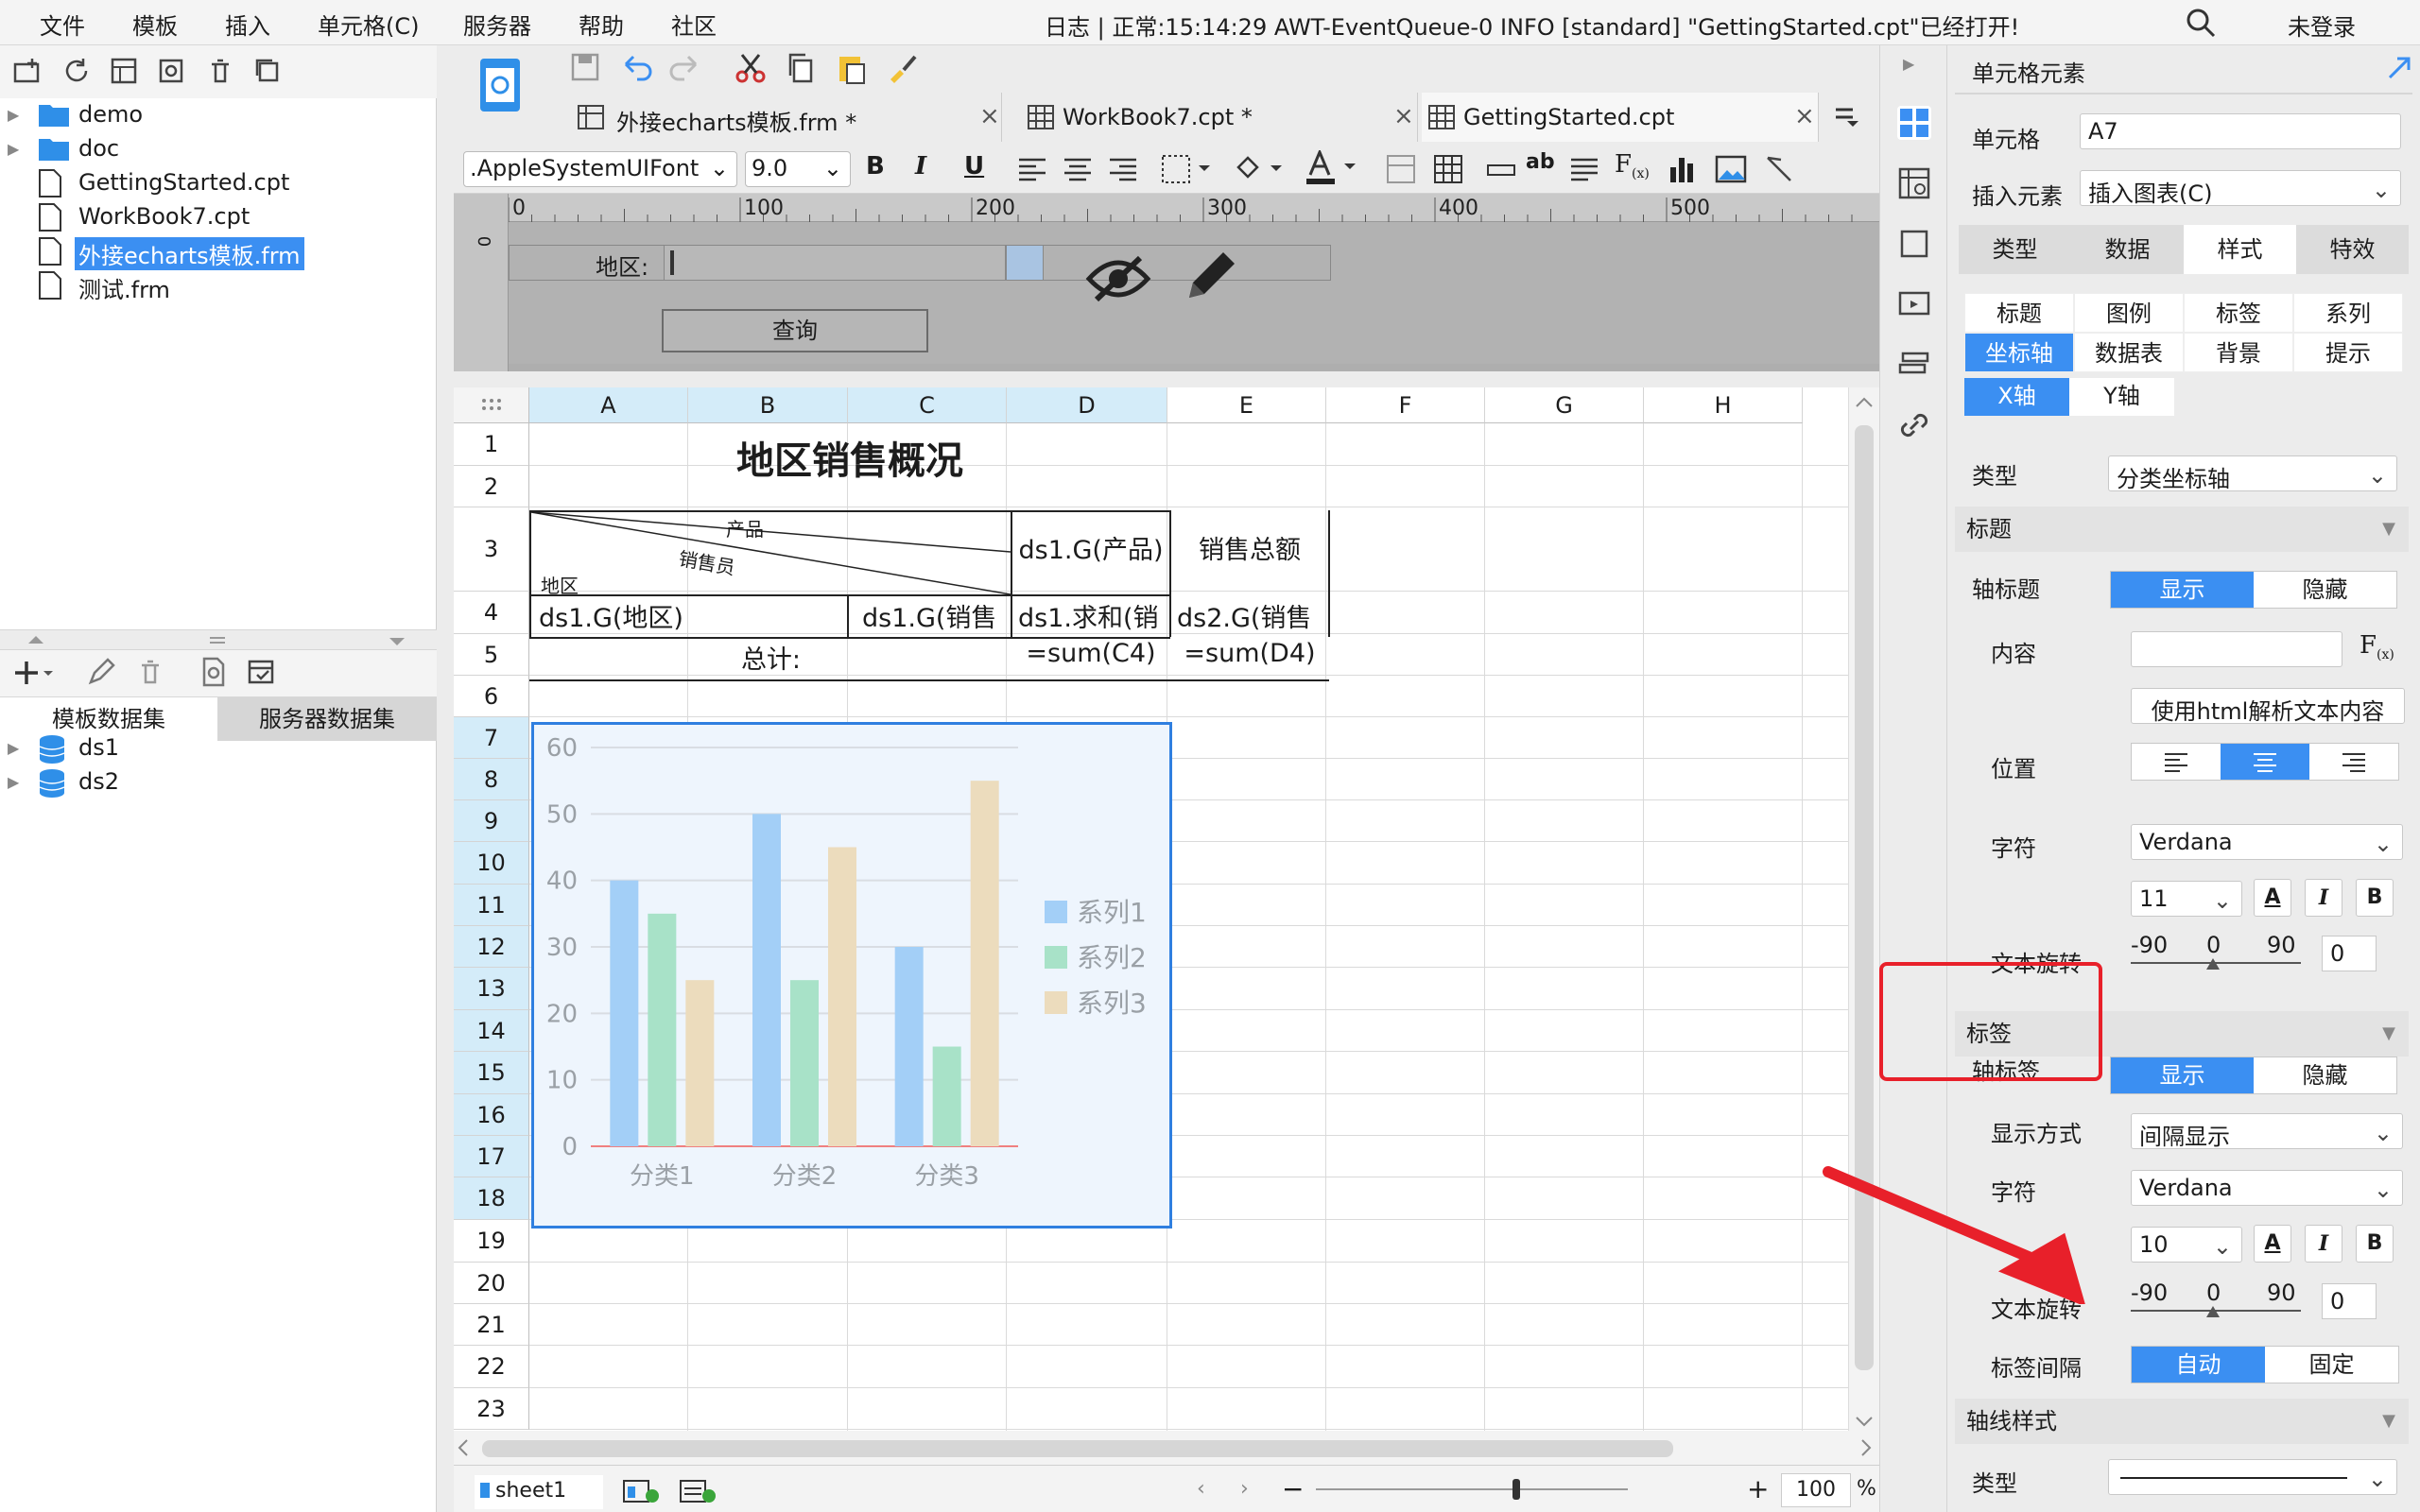 Image resolution: width=2420 pixels, height=1512 pixels. Describe the element at coordinates (491, 486) in the screenshot. I see `row-header-2: 2` at that location.